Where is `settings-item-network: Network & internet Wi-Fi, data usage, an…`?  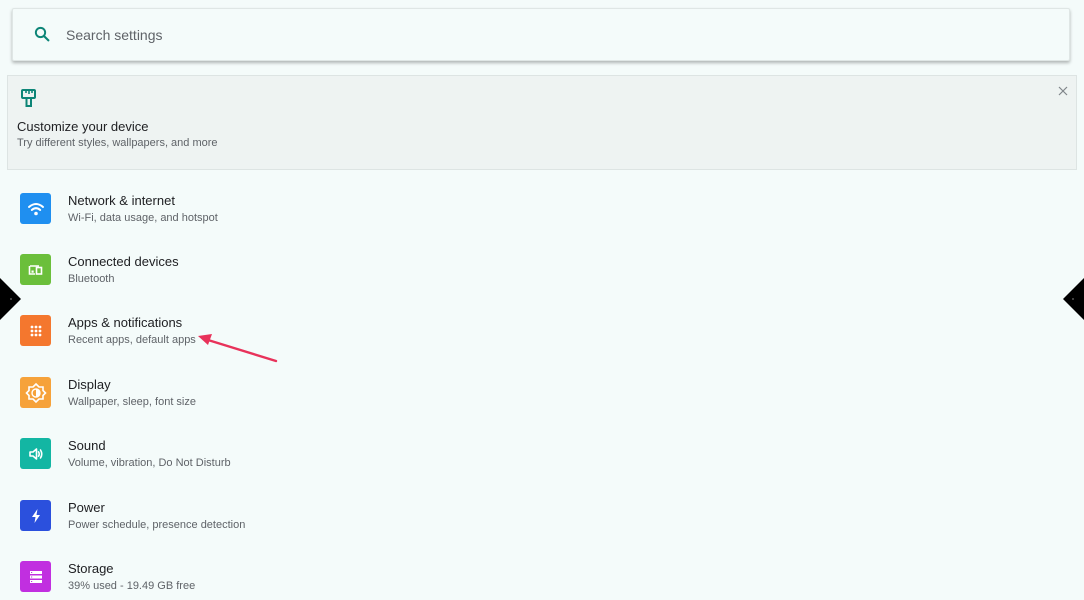
settings-item-network: Network & internet Wi-Fi, data usage, an… is located at coordinates (542, 200).